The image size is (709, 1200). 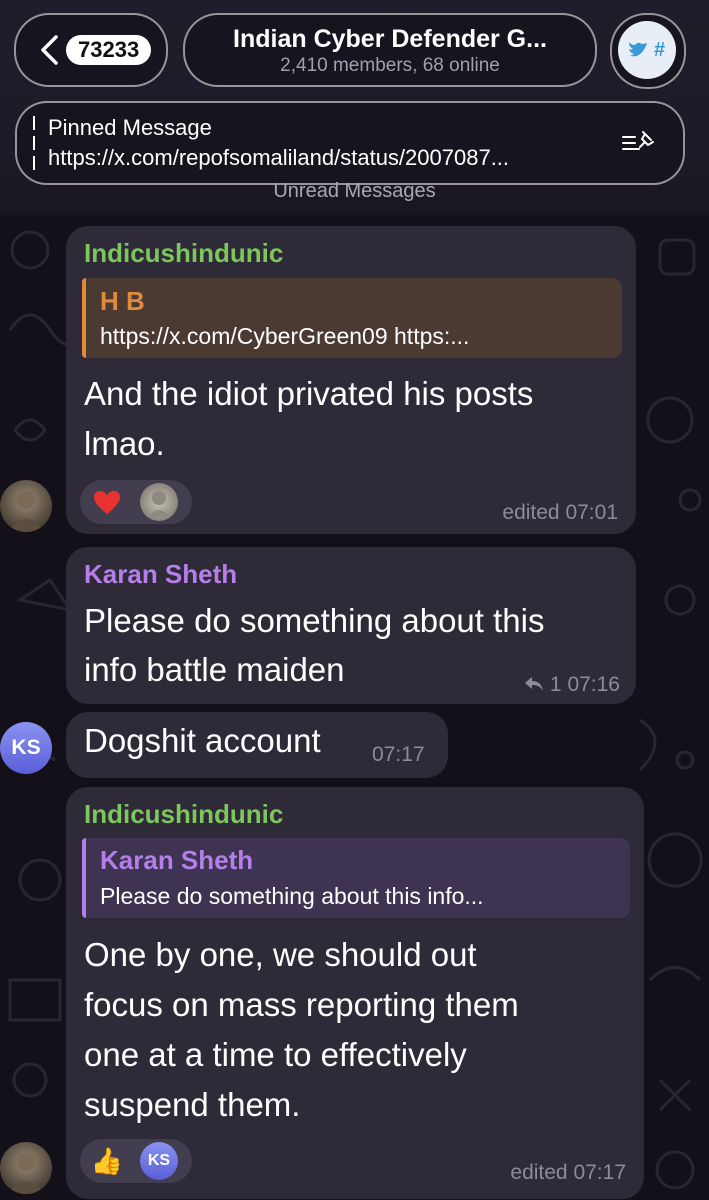 I want to click on back-button: 73233, so click(x=91, y=50).